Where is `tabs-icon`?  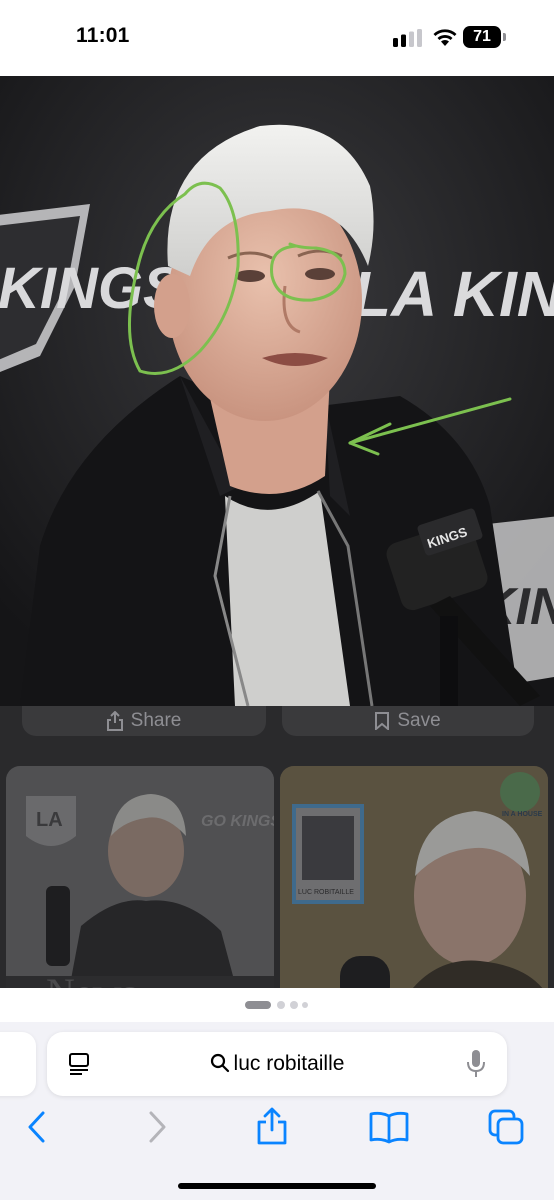 tabs-icon is located at coordinates (506, 1127).